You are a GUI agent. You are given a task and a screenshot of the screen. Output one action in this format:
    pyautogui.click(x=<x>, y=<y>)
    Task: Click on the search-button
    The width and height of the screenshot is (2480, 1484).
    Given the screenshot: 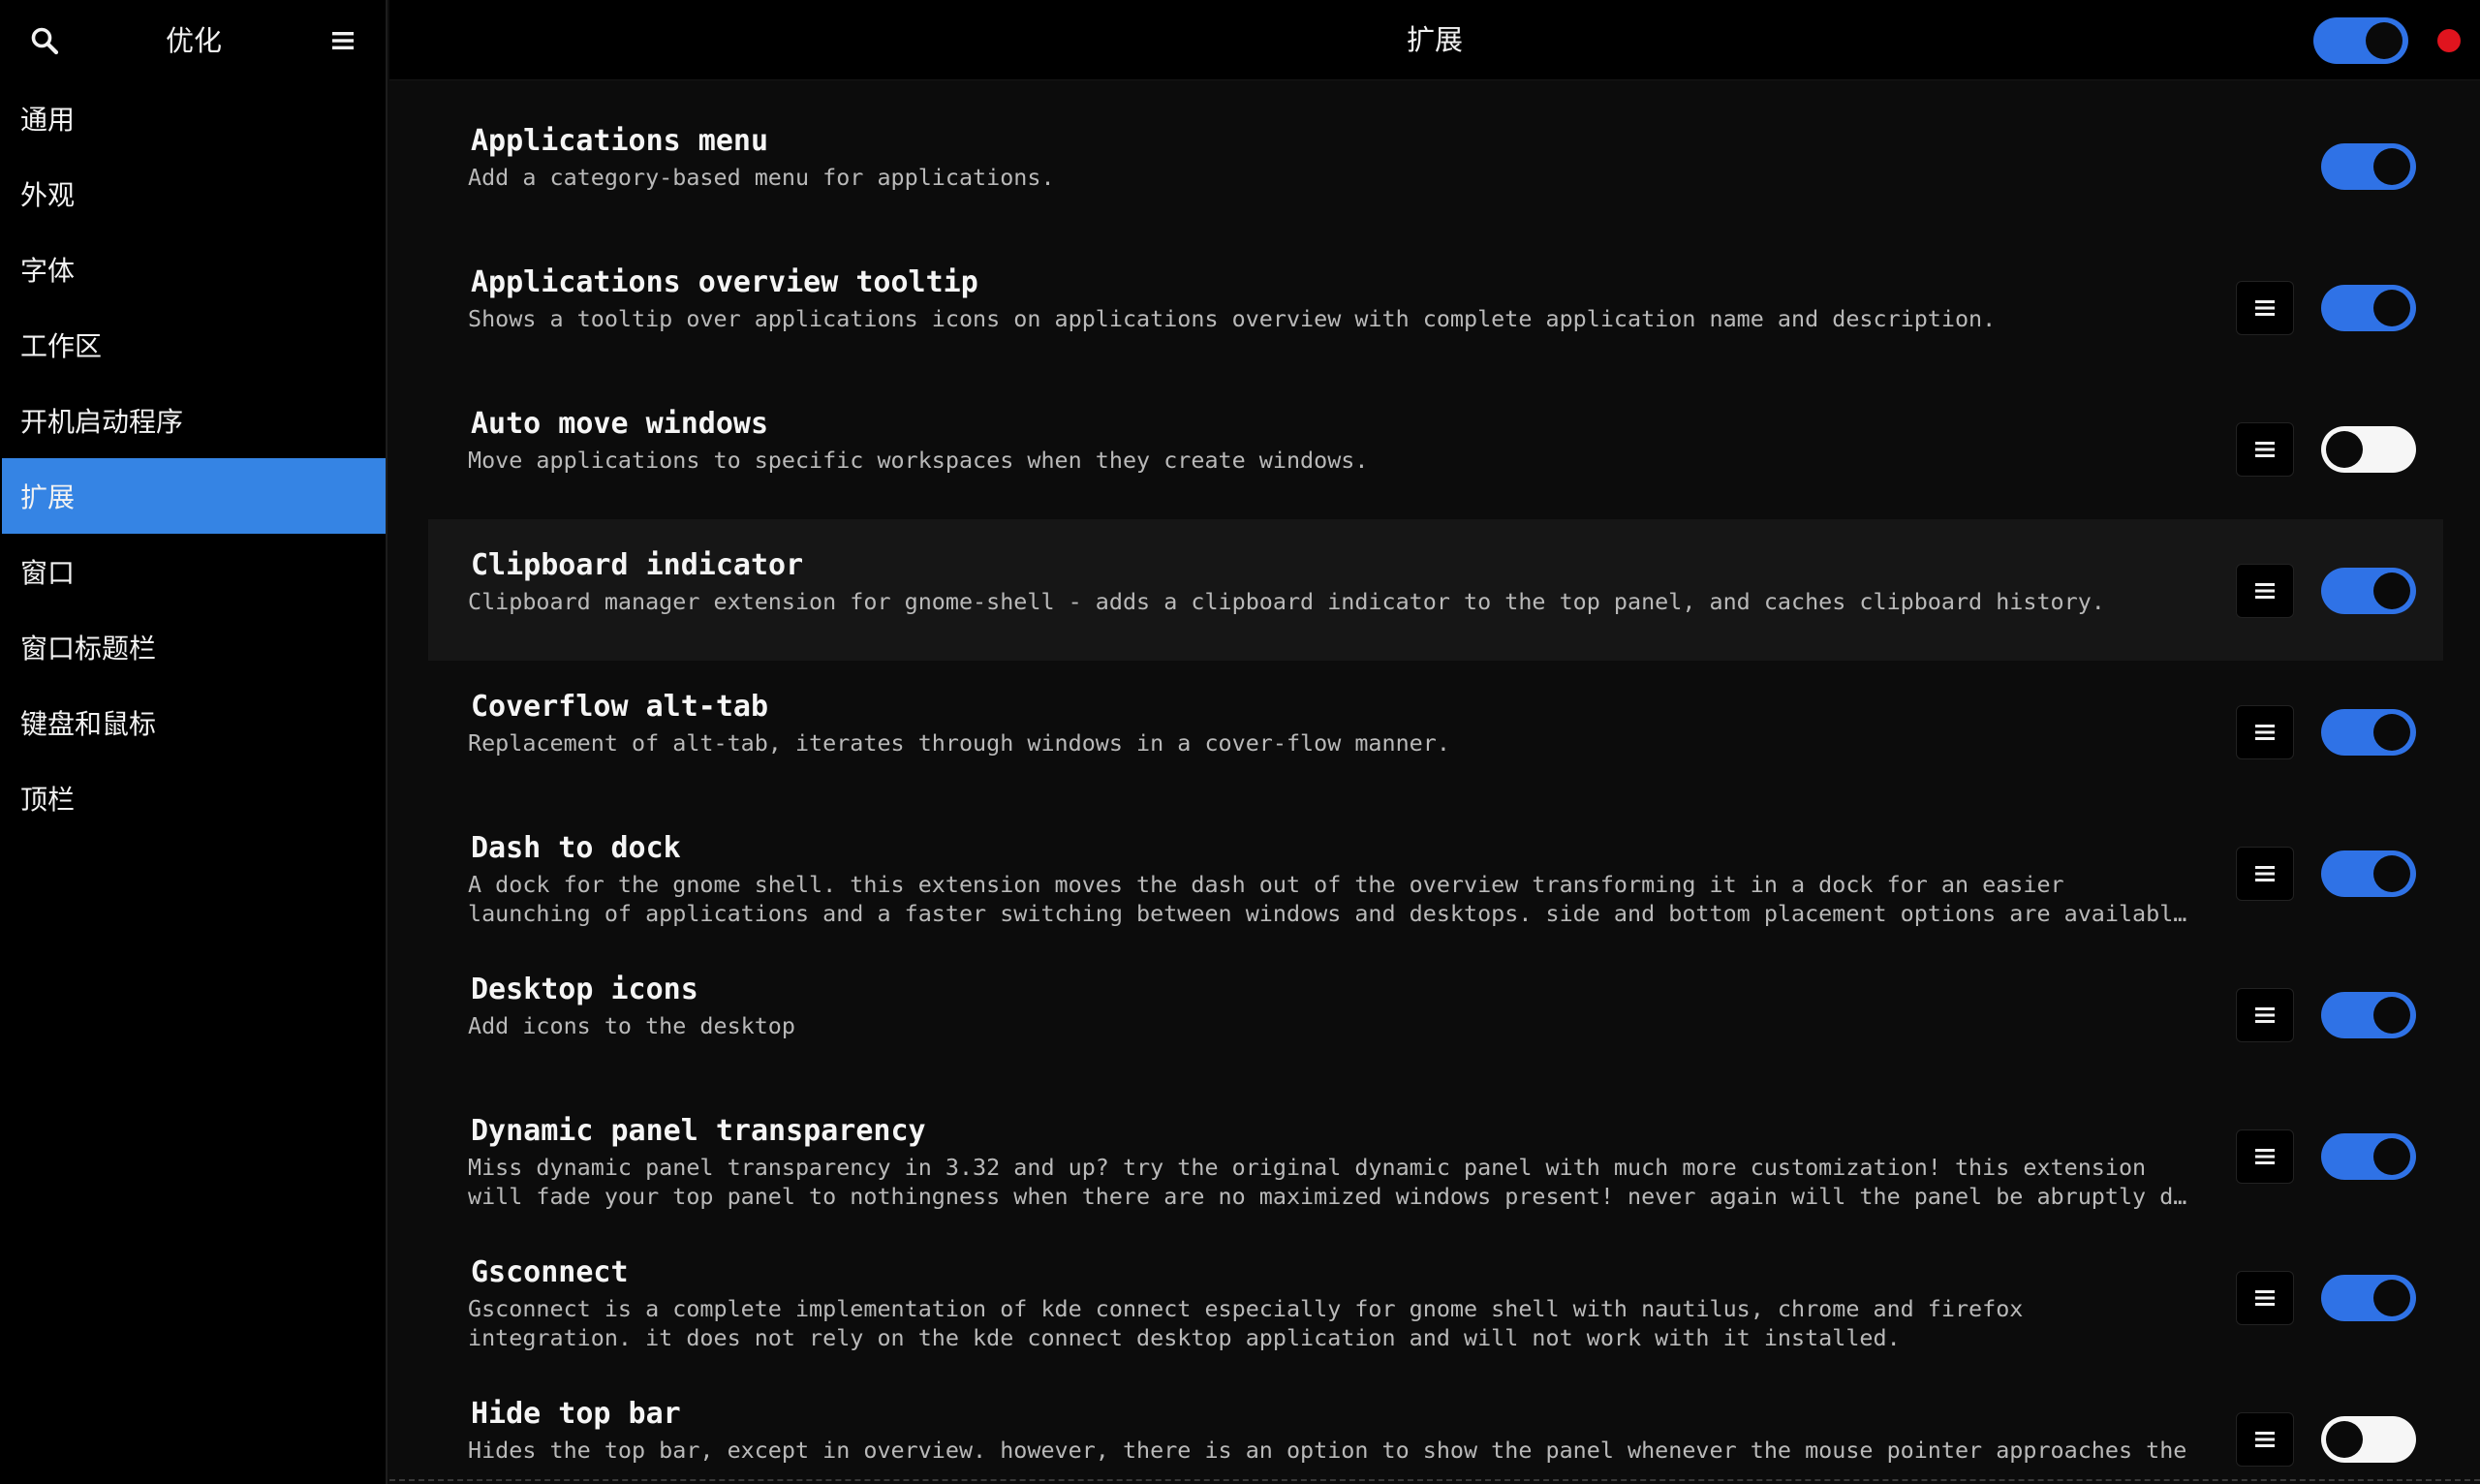 What is the action you would take?
    pyautogui.click(x=44, y=40)
    